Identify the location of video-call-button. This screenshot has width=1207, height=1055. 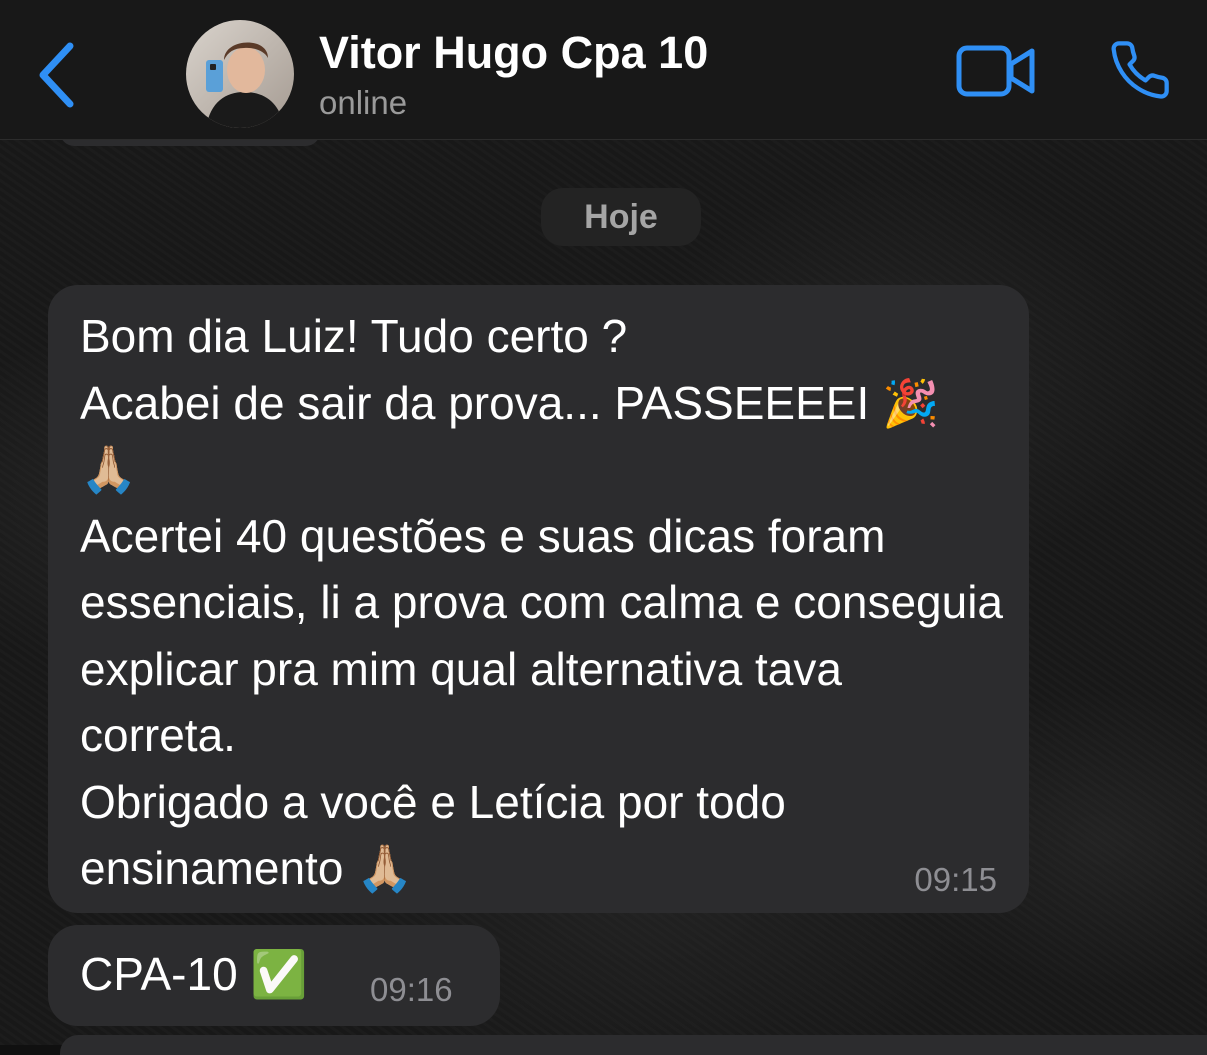
(996, 71).